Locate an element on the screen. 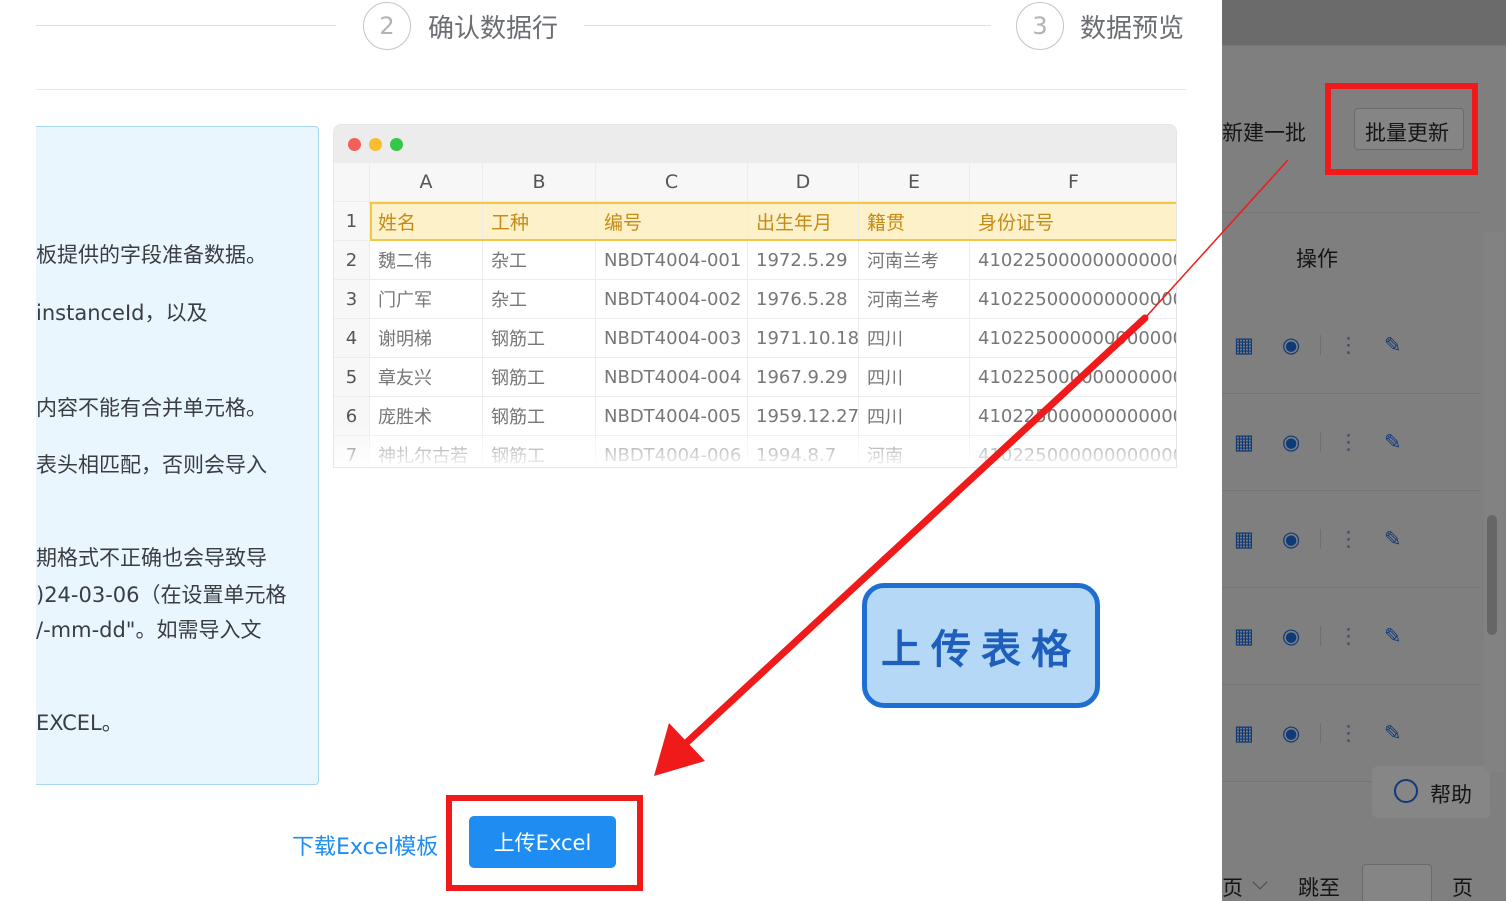 This screenshot has height=901, width=1506. thin-arrow-line is located at coordinates (1216, 239).